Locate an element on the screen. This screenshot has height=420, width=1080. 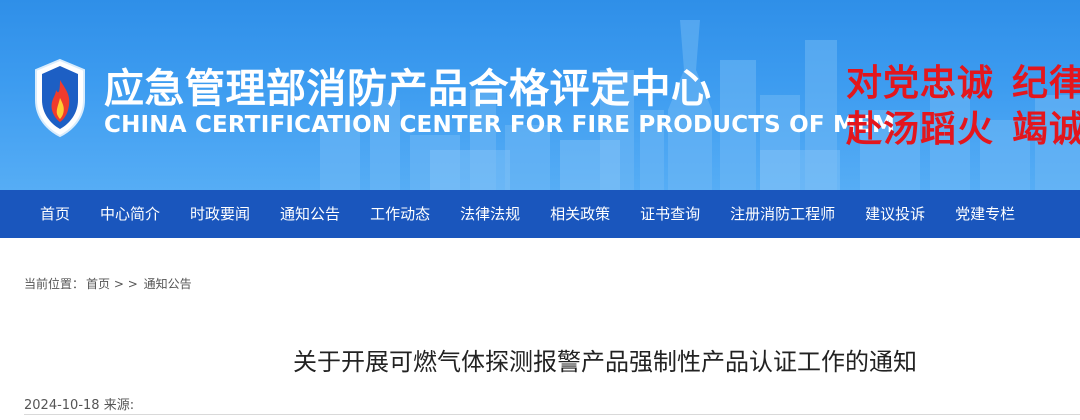
slogan-line-1: 对党忠诚纪律严明 is located at coordinates (963, 80).